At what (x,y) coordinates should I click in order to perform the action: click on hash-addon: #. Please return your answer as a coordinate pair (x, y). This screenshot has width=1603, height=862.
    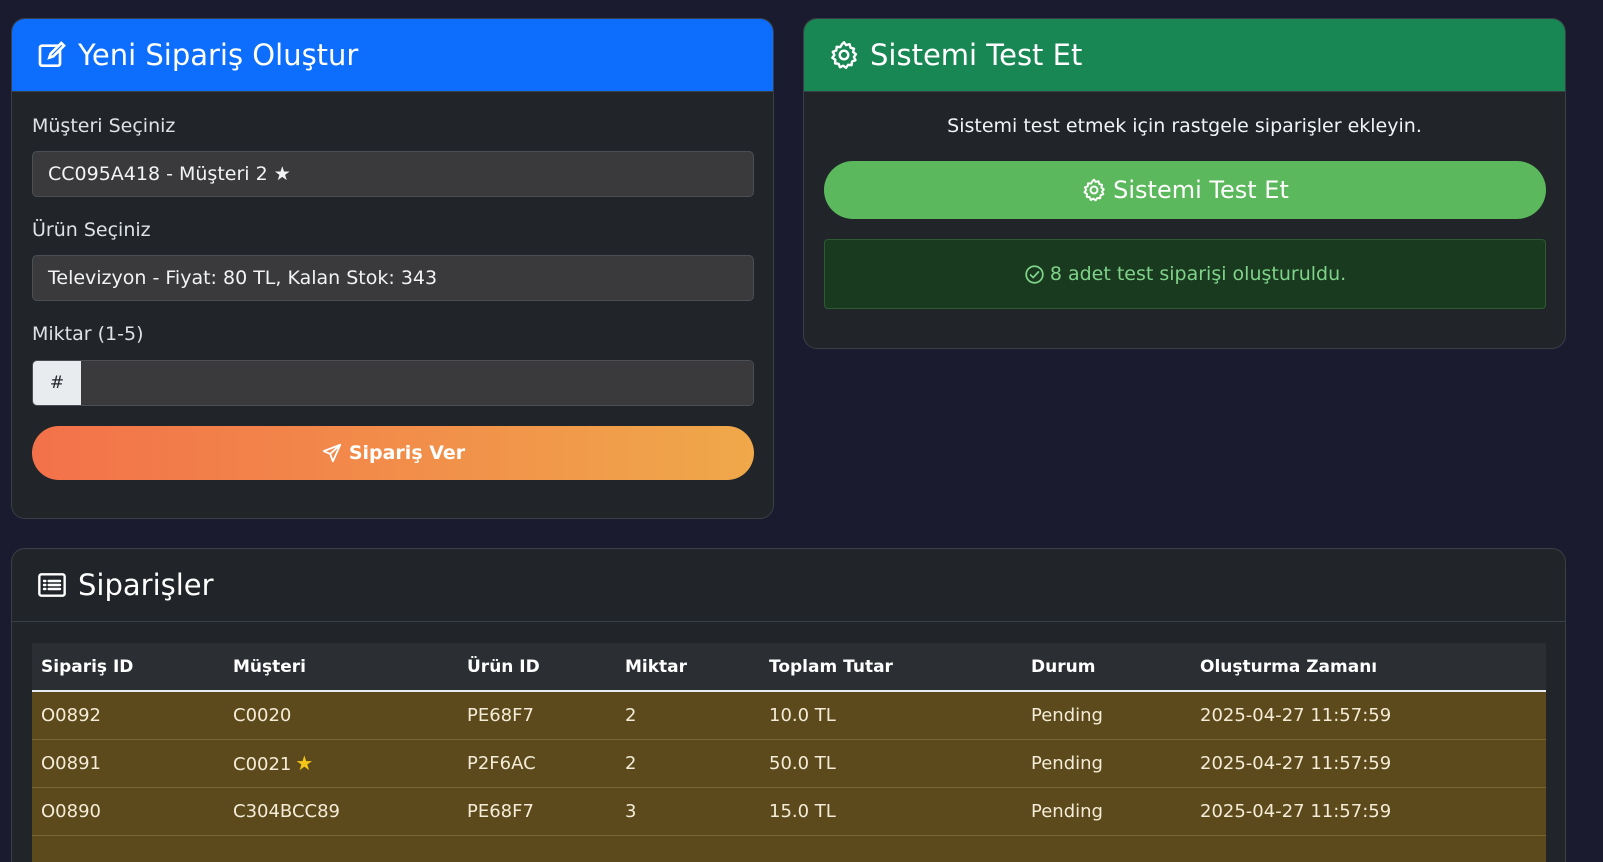
    Looking at the image, I should click on (57, 383).